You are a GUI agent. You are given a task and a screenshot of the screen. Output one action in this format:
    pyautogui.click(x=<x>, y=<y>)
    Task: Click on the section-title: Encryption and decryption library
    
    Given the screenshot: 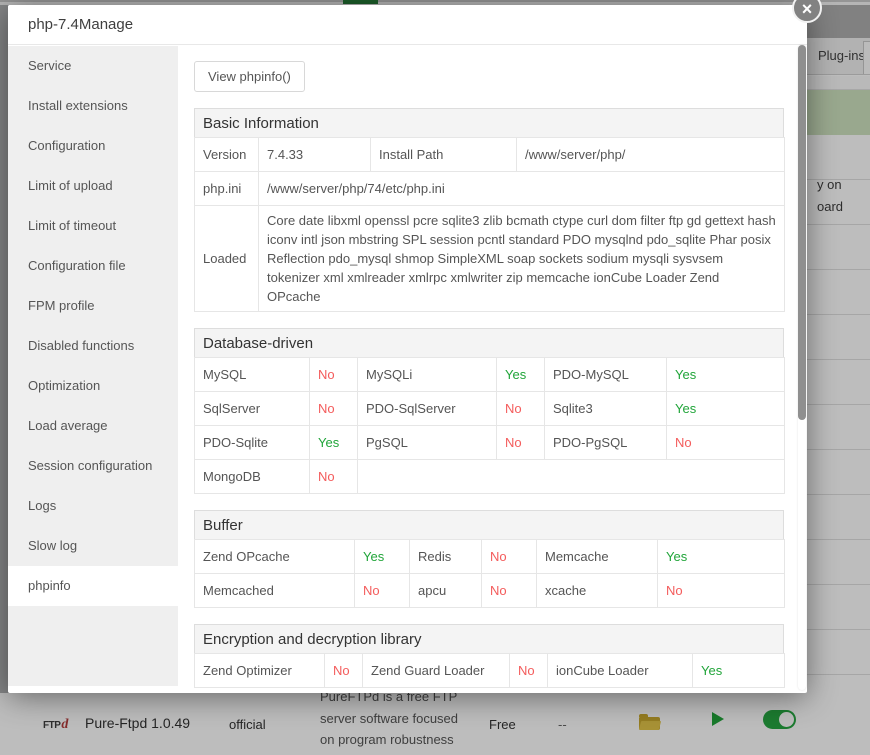 What is the action you would take?
    pyautogui.click(x=489, y=638)
    